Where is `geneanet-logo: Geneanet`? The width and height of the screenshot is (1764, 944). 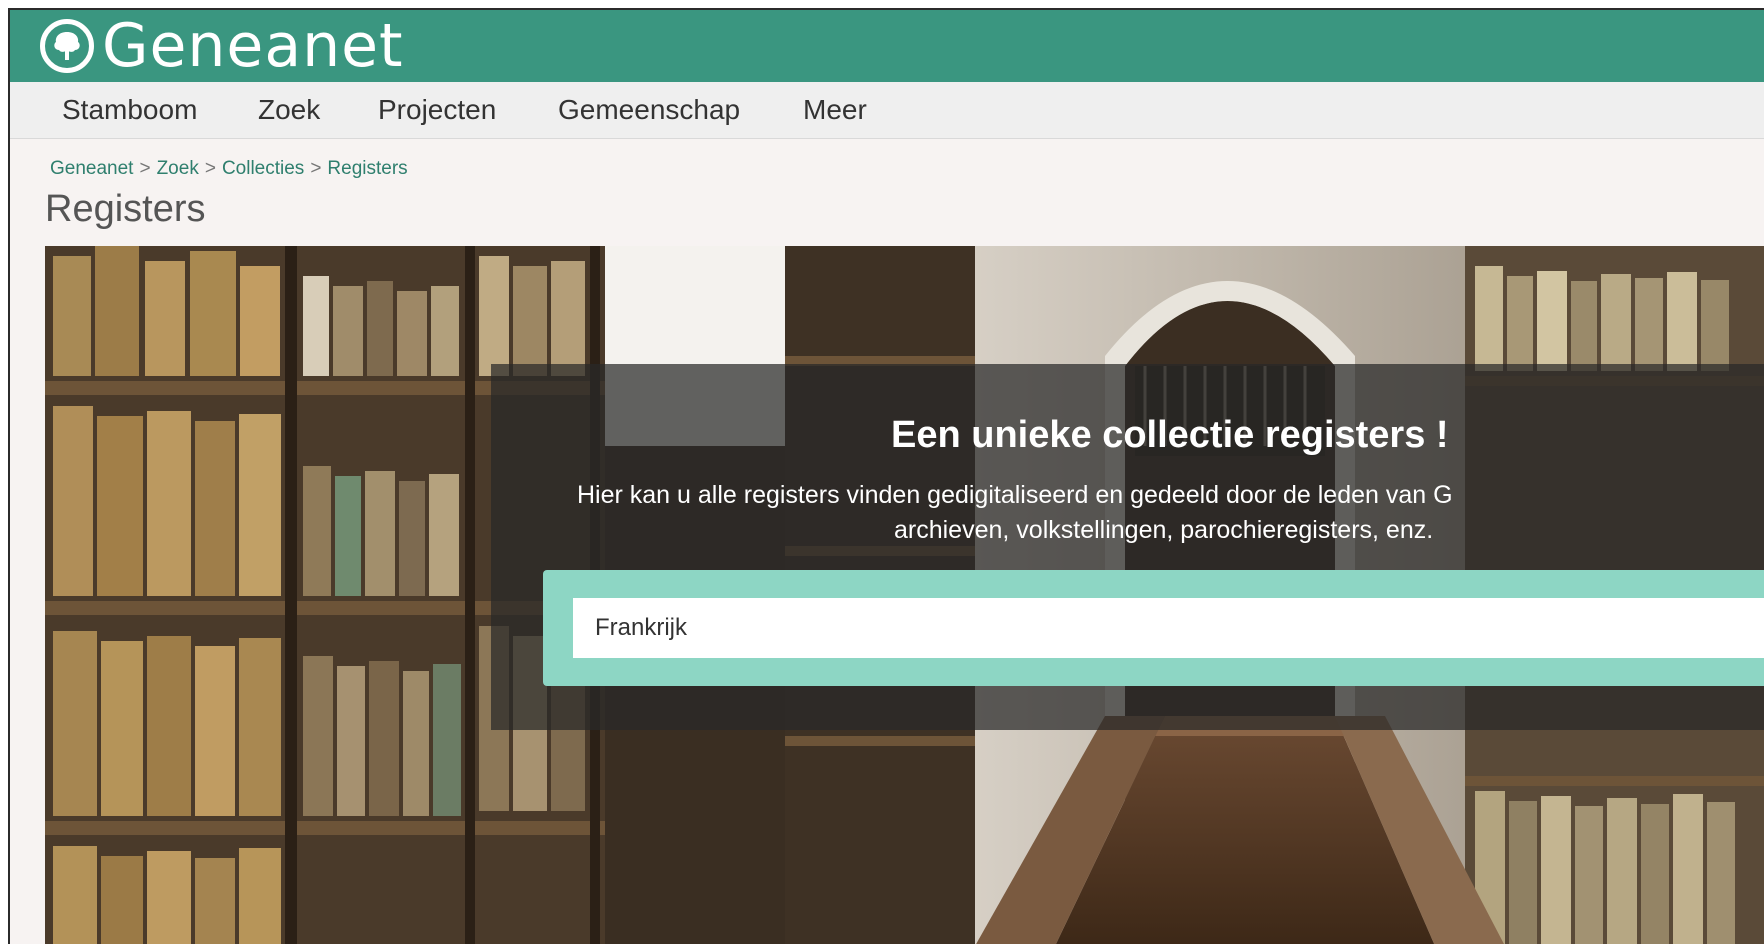 geneanet-logo: Geneanet is located at coordinates (222, 46).